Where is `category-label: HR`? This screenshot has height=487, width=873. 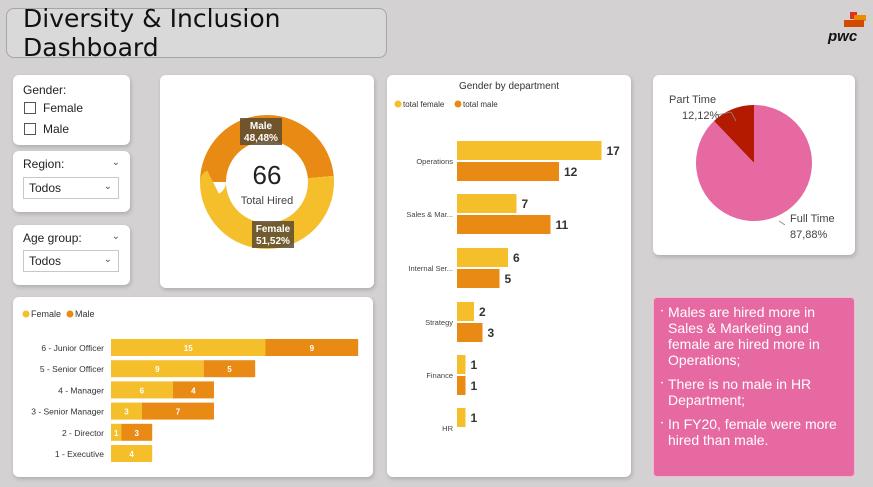 category-label: HR is located at coordinates (447, 428).